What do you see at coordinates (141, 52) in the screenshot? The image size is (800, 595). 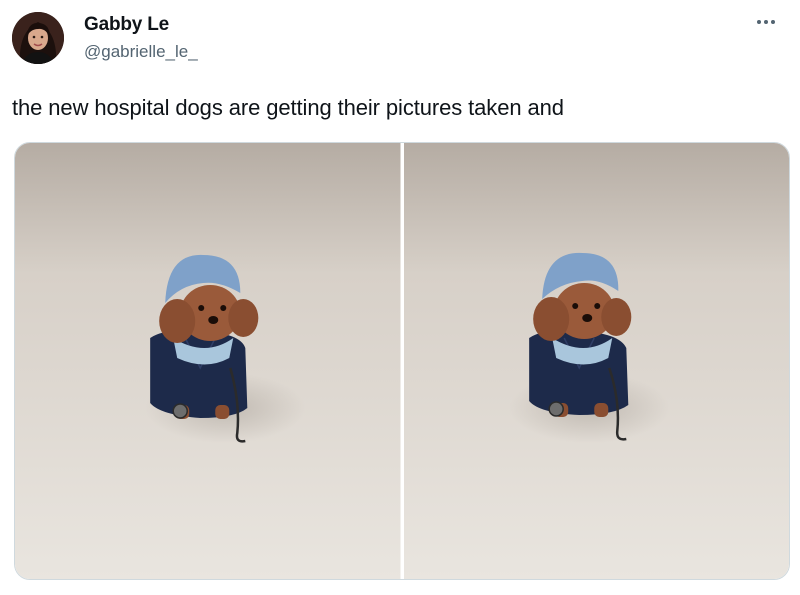 I see `author-handle: @gabrielle_le_` at bounding box center [141, 52].